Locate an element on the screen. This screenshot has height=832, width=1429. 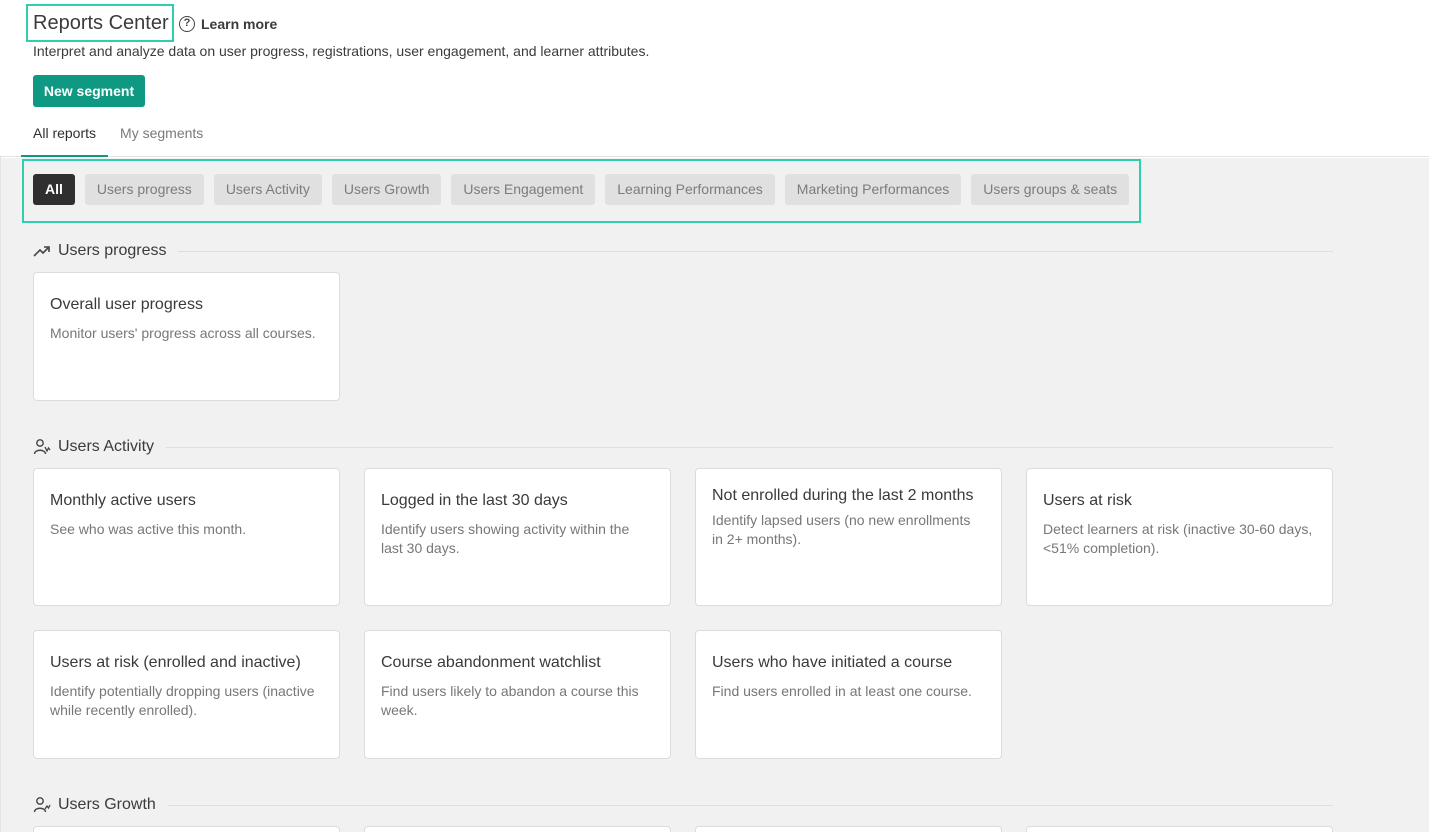
tab-my-segments: My segments is located at coordinates (161, 140).